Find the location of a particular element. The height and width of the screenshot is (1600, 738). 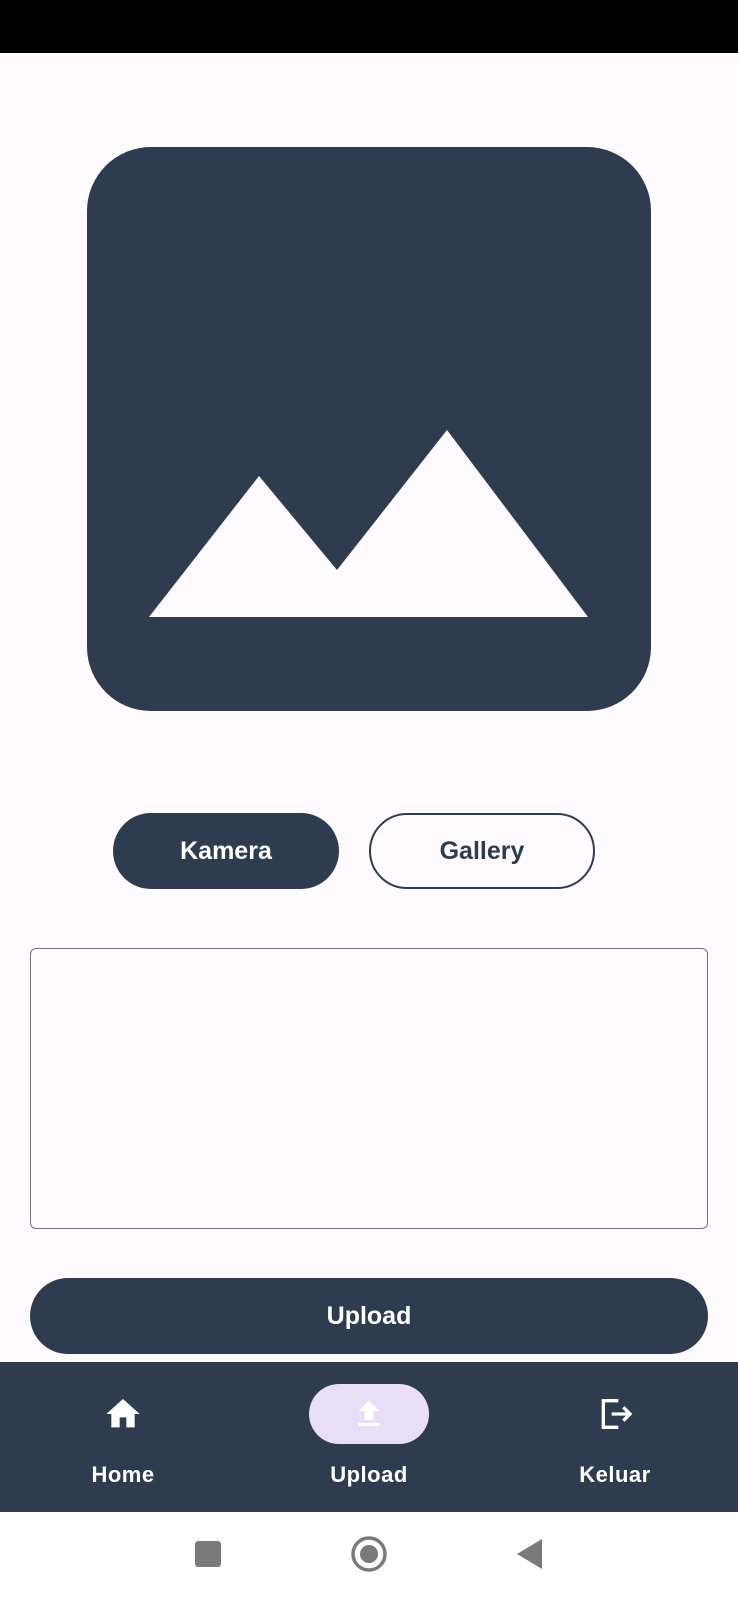

logout-icon is located at coordinates (617, 1414).